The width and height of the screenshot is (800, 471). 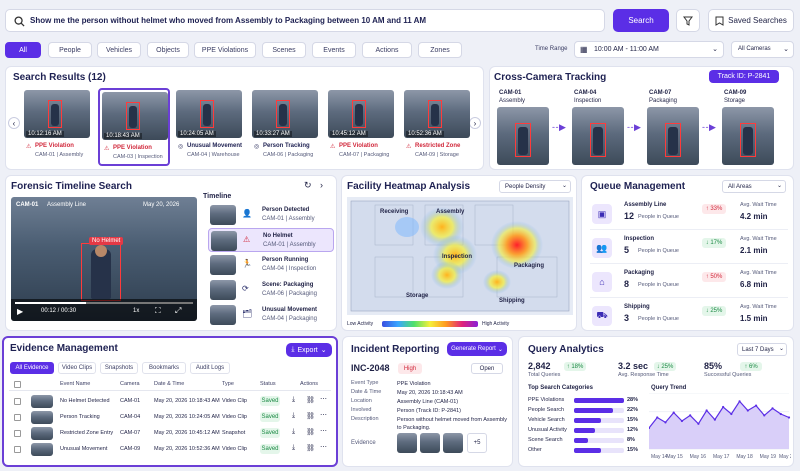 What do you see at coordinates (598, 128) in the screenshot?
I see `tracking-step: CAM-04 Inspection` at bounding box center [598, 128].